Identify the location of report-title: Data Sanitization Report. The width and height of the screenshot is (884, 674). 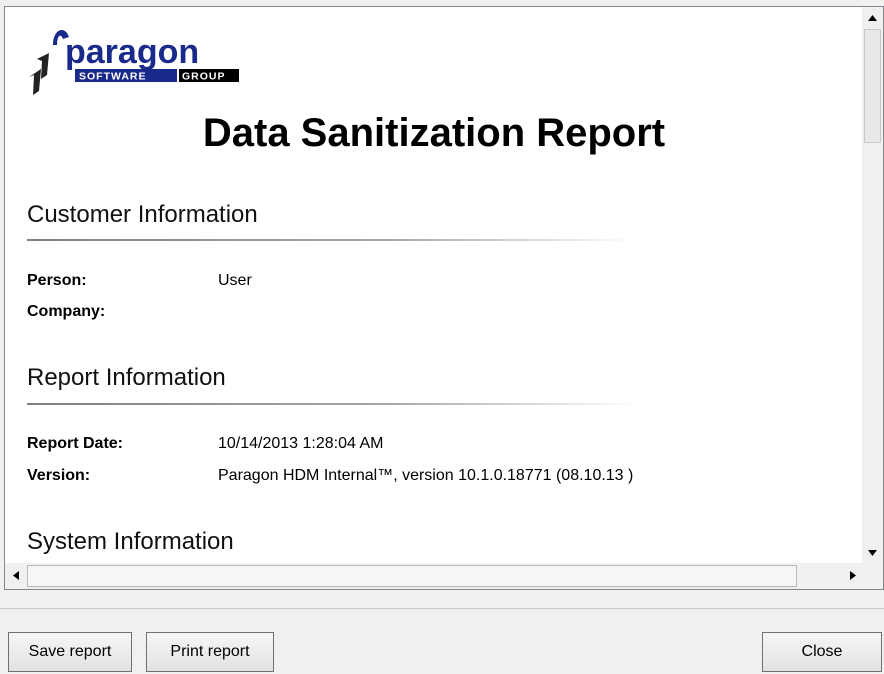
(434, 133).